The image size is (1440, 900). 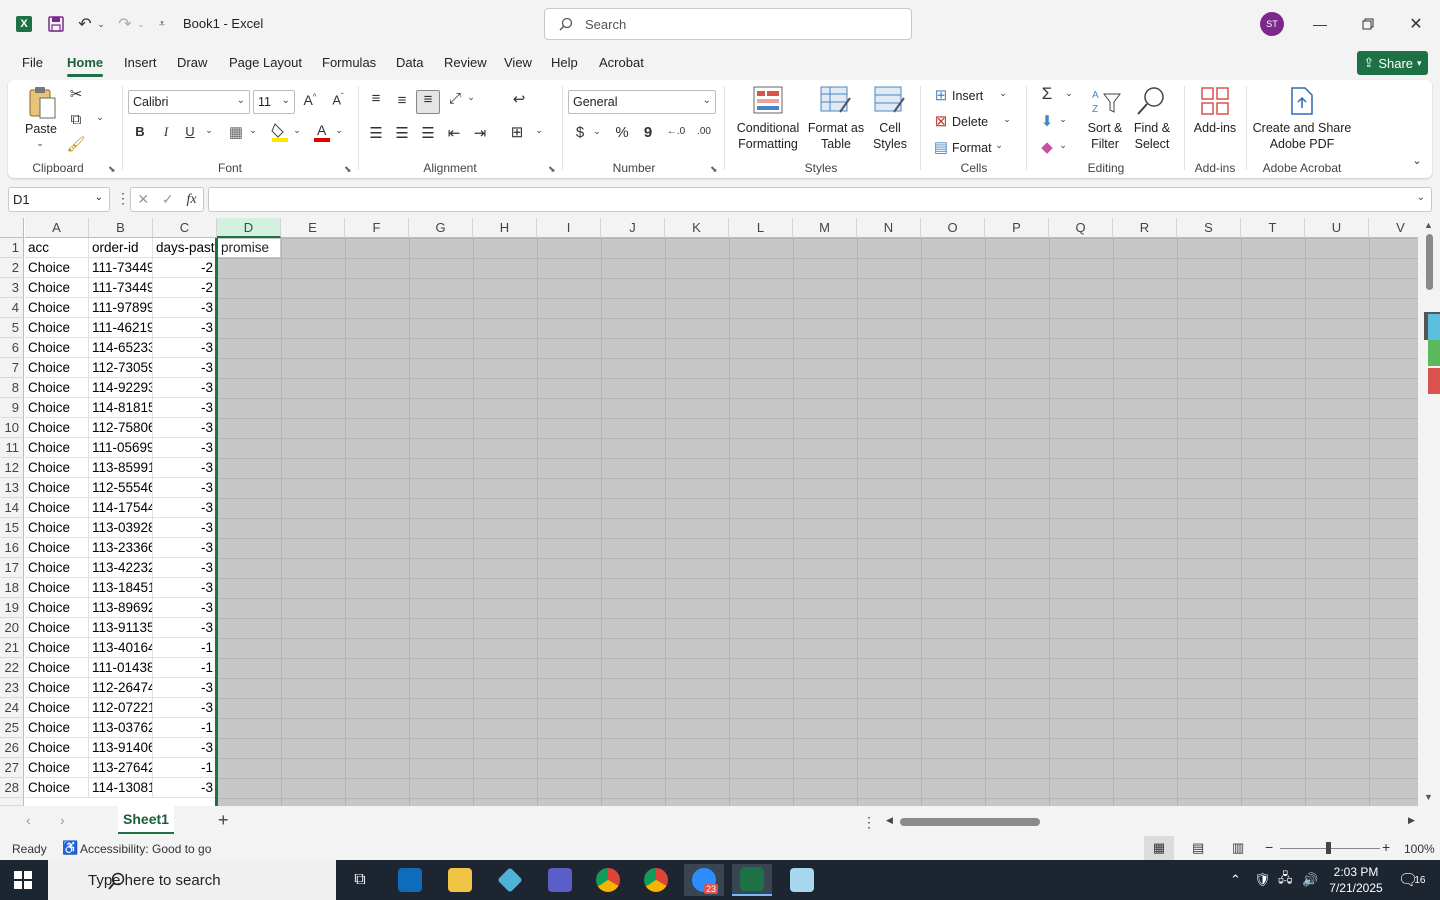 I want to click on add-ins-icon, so click(x=1215, y=101).